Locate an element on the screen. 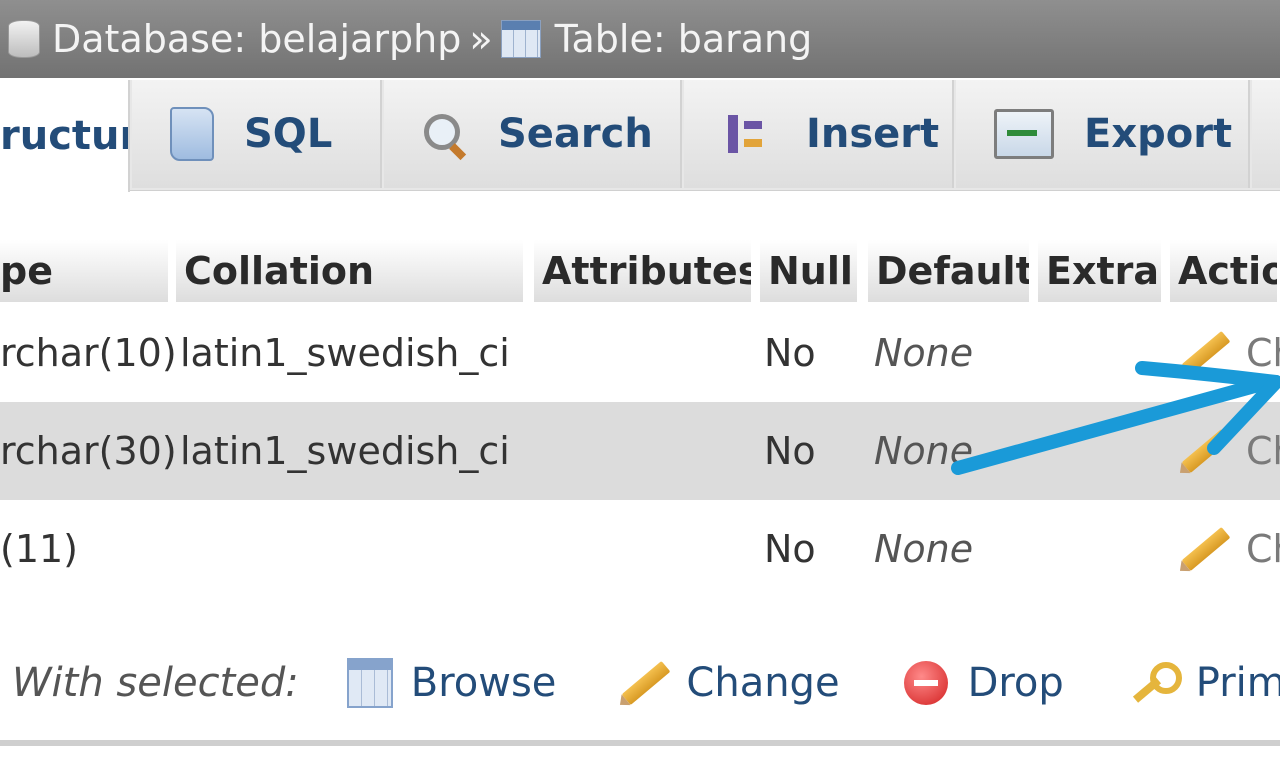 The image size is (1280, 760). column-header-action: Actio is located at coordinates (1225, 271).